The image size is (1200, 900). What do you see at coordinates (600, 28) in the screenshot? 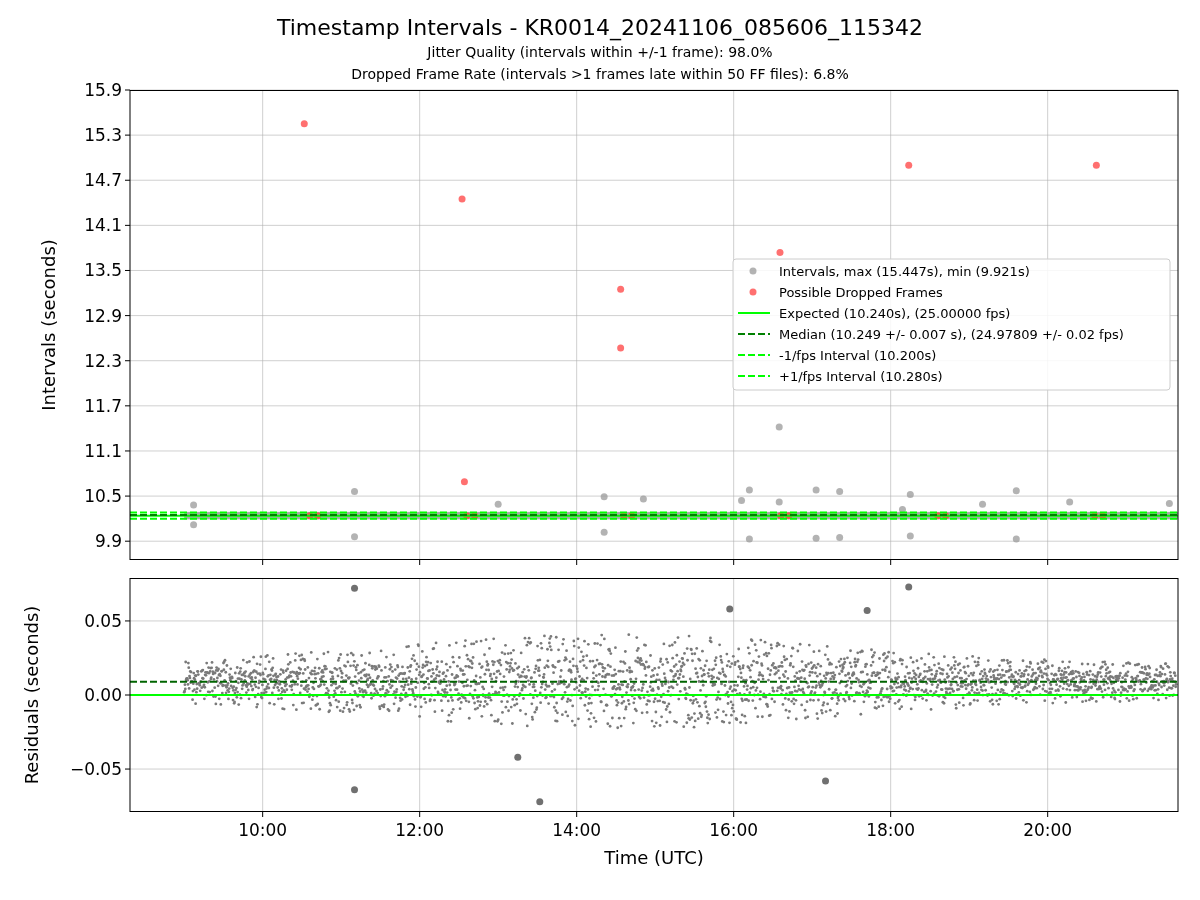
I see `chart-title: Timestamp Intervals - KR0014_20241106_085606_115342` at bounding box center [600, 28].